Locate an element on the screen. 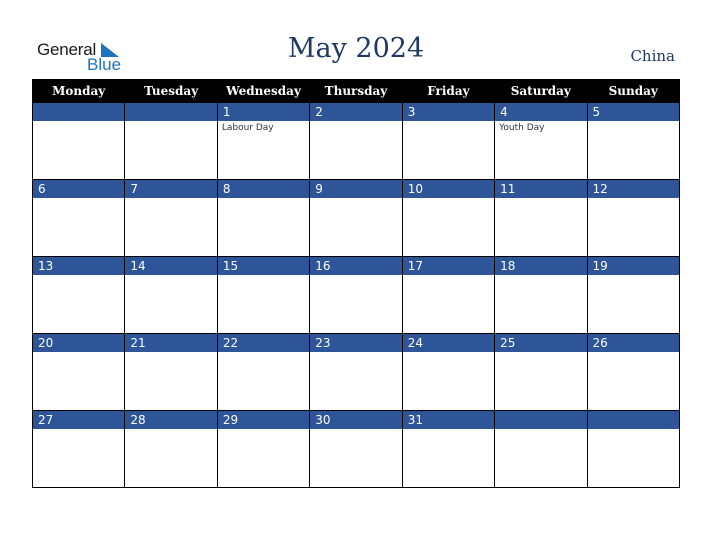  day-number: 6 is located at coordinates (79, 189).